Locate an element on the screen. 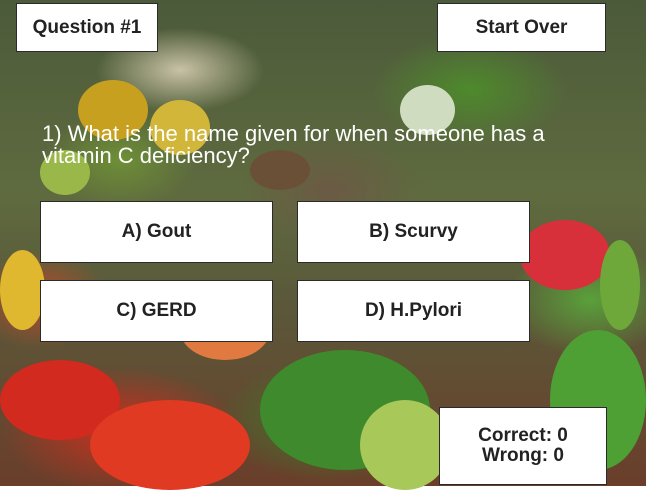  answer-a-label: A) Gout is located at coordinates (156, 231).